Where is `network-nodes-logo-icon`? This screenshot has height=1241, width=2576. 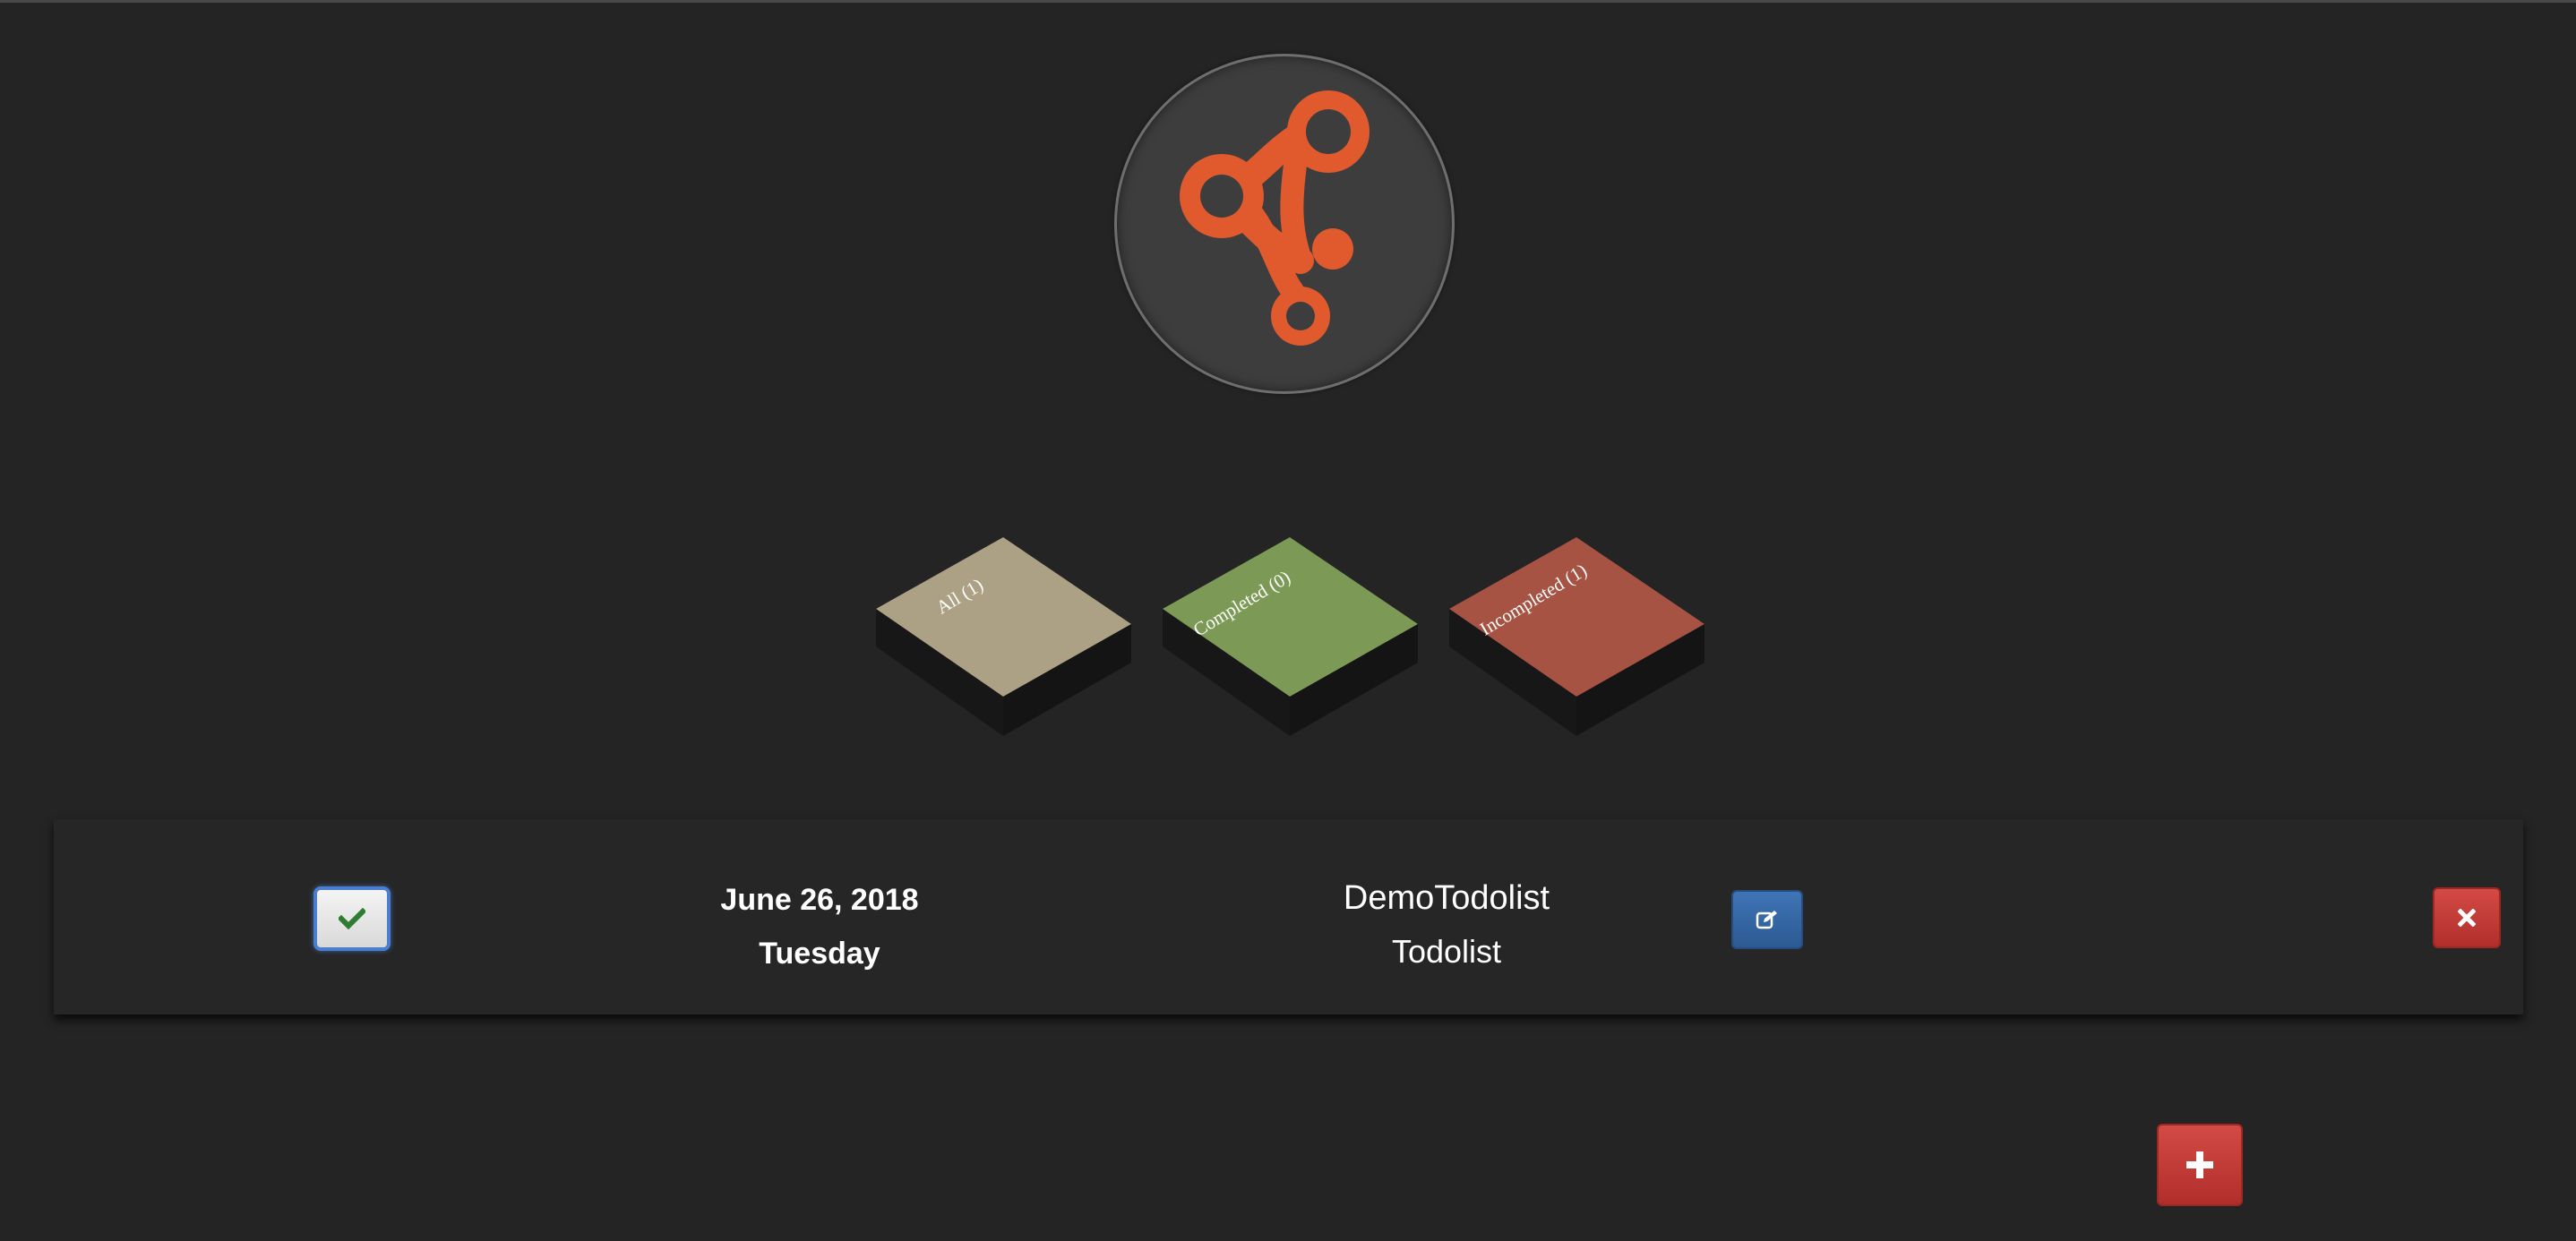
network-nodes-logo-icon is located at coordinates (1275, 218).